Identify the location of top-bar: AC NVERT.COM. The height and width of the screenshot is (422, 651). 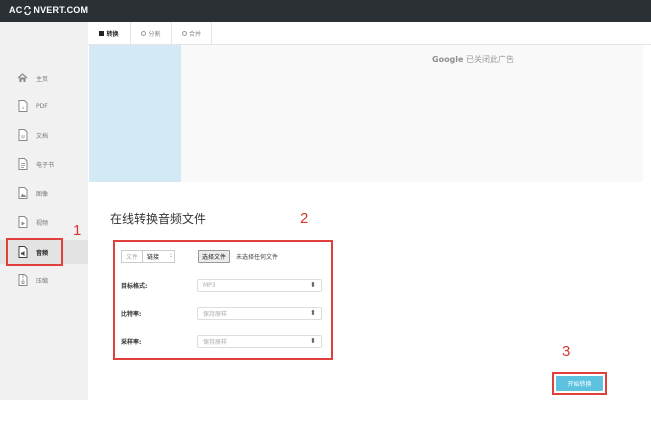
(325, 11).